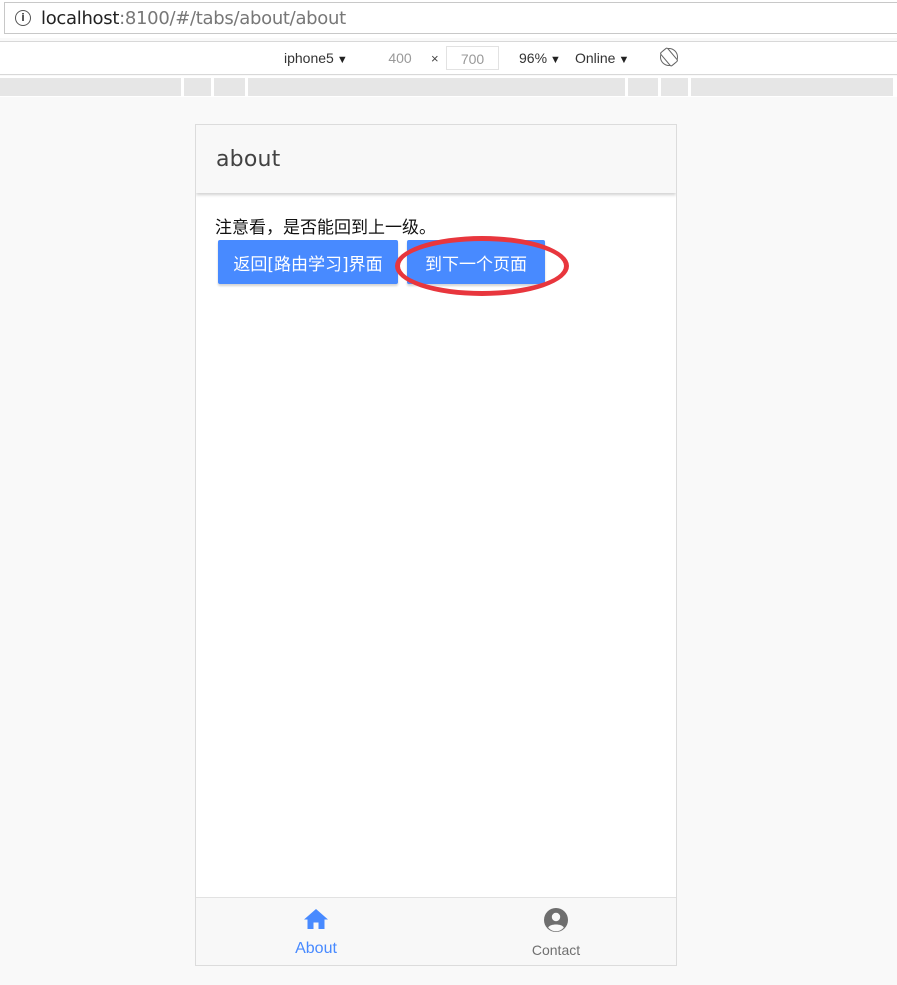 The width and height of the screenshot is (897, 985). What do you see at coordinates (248, 159) in the screenshot?
I see `page-title: about` at bounding box center [248, 159].